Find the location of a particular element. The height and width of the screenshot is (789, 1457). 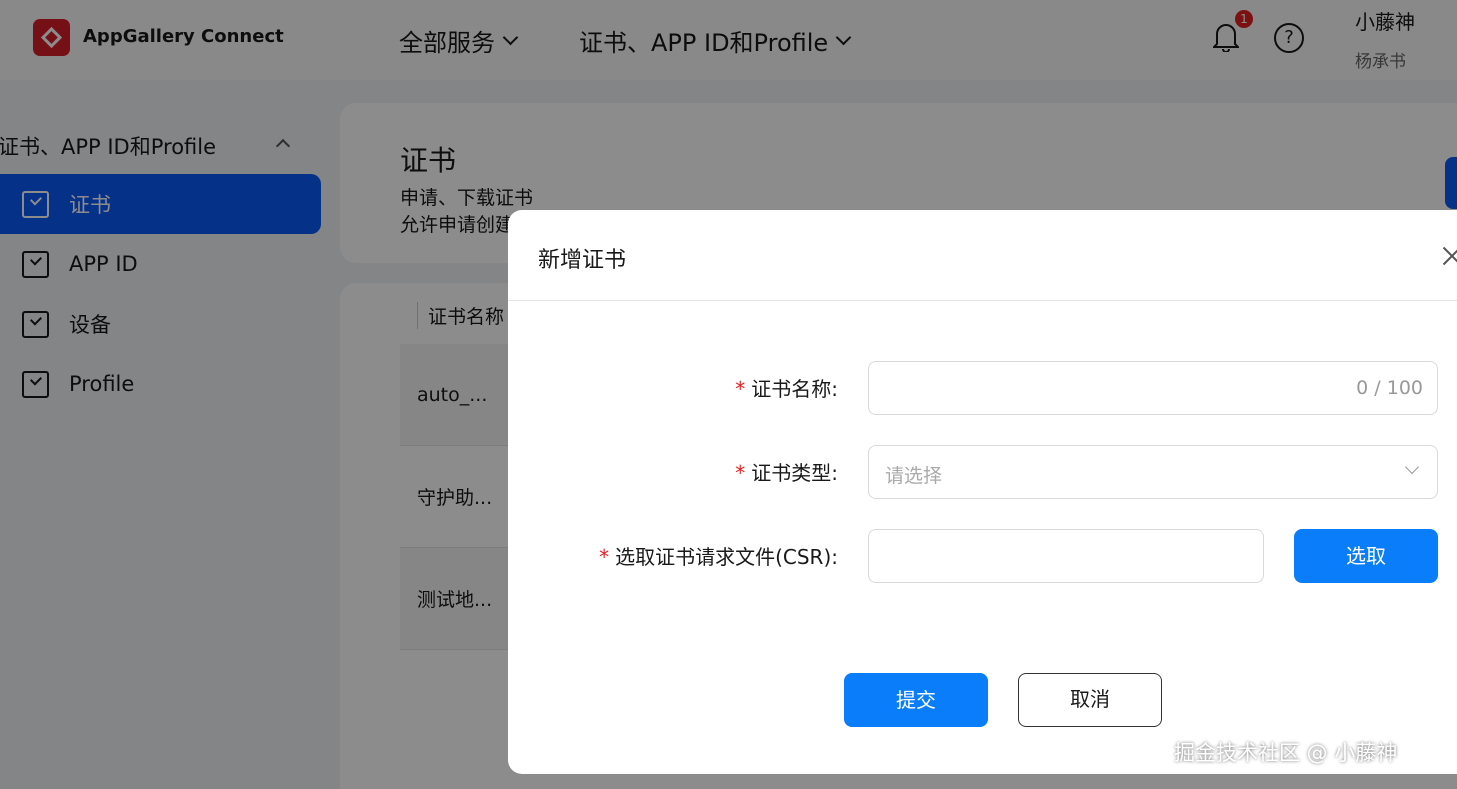

chevron-down-icon is located at coordinates (1412, 467).